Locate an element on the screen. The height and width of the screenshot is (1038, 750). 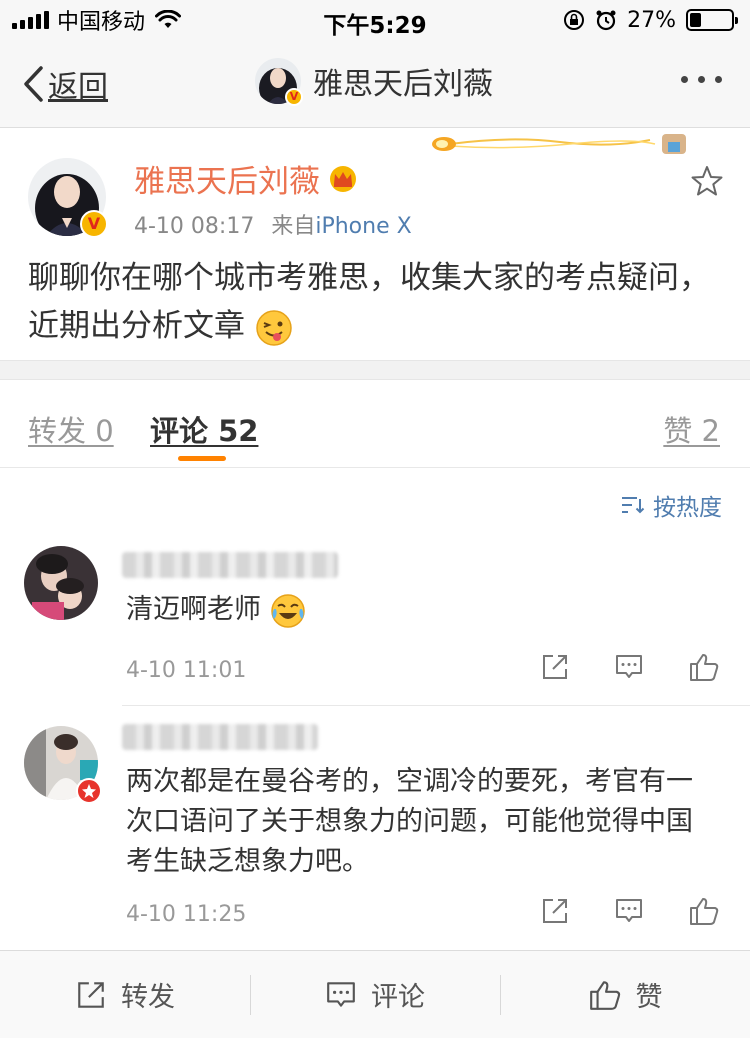
status-bar: 中国移动 下午5:29 27% is located at coordinates (375, 20).